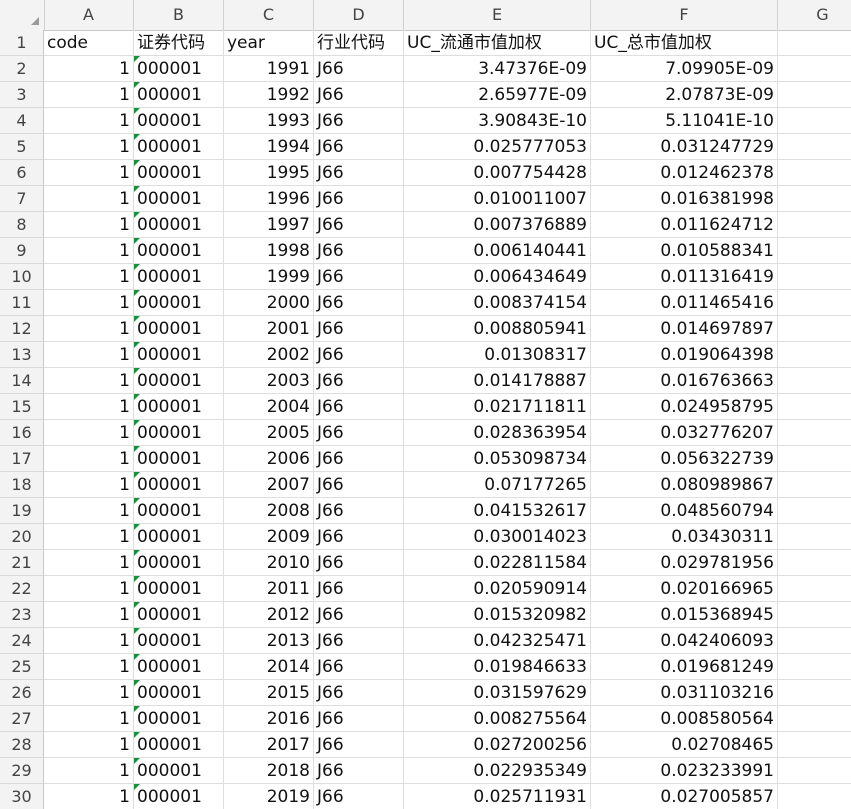  Describe the element at coordinates (497, 485) in the screenshot. I see `table-cell: 0.07177265` at that location.